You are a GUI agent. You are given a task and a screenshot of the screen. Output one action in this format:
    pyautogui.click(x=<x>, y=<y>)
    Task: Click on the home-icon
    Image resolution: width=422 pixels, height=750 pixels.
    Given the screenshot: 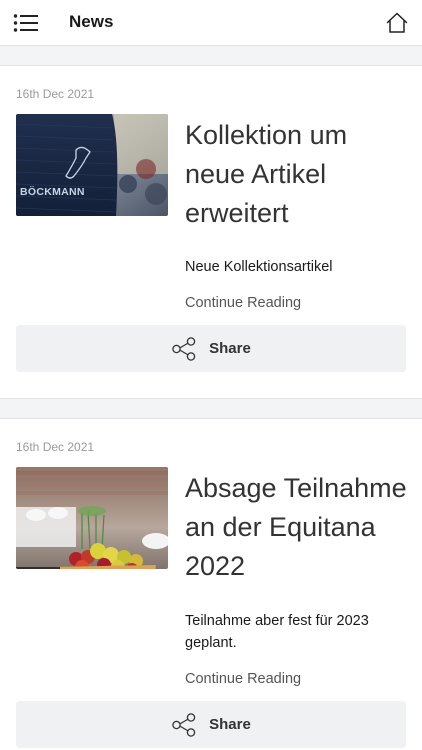 What is the action you would take?
    pyautogui.click(x=397, y=22)
    